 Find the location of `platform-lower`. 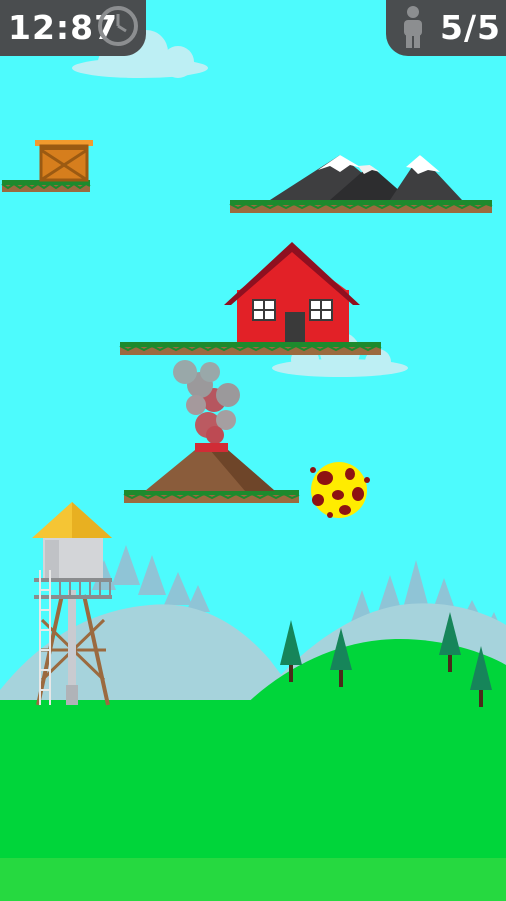

platform-lower is located at coordinates (211, 496).